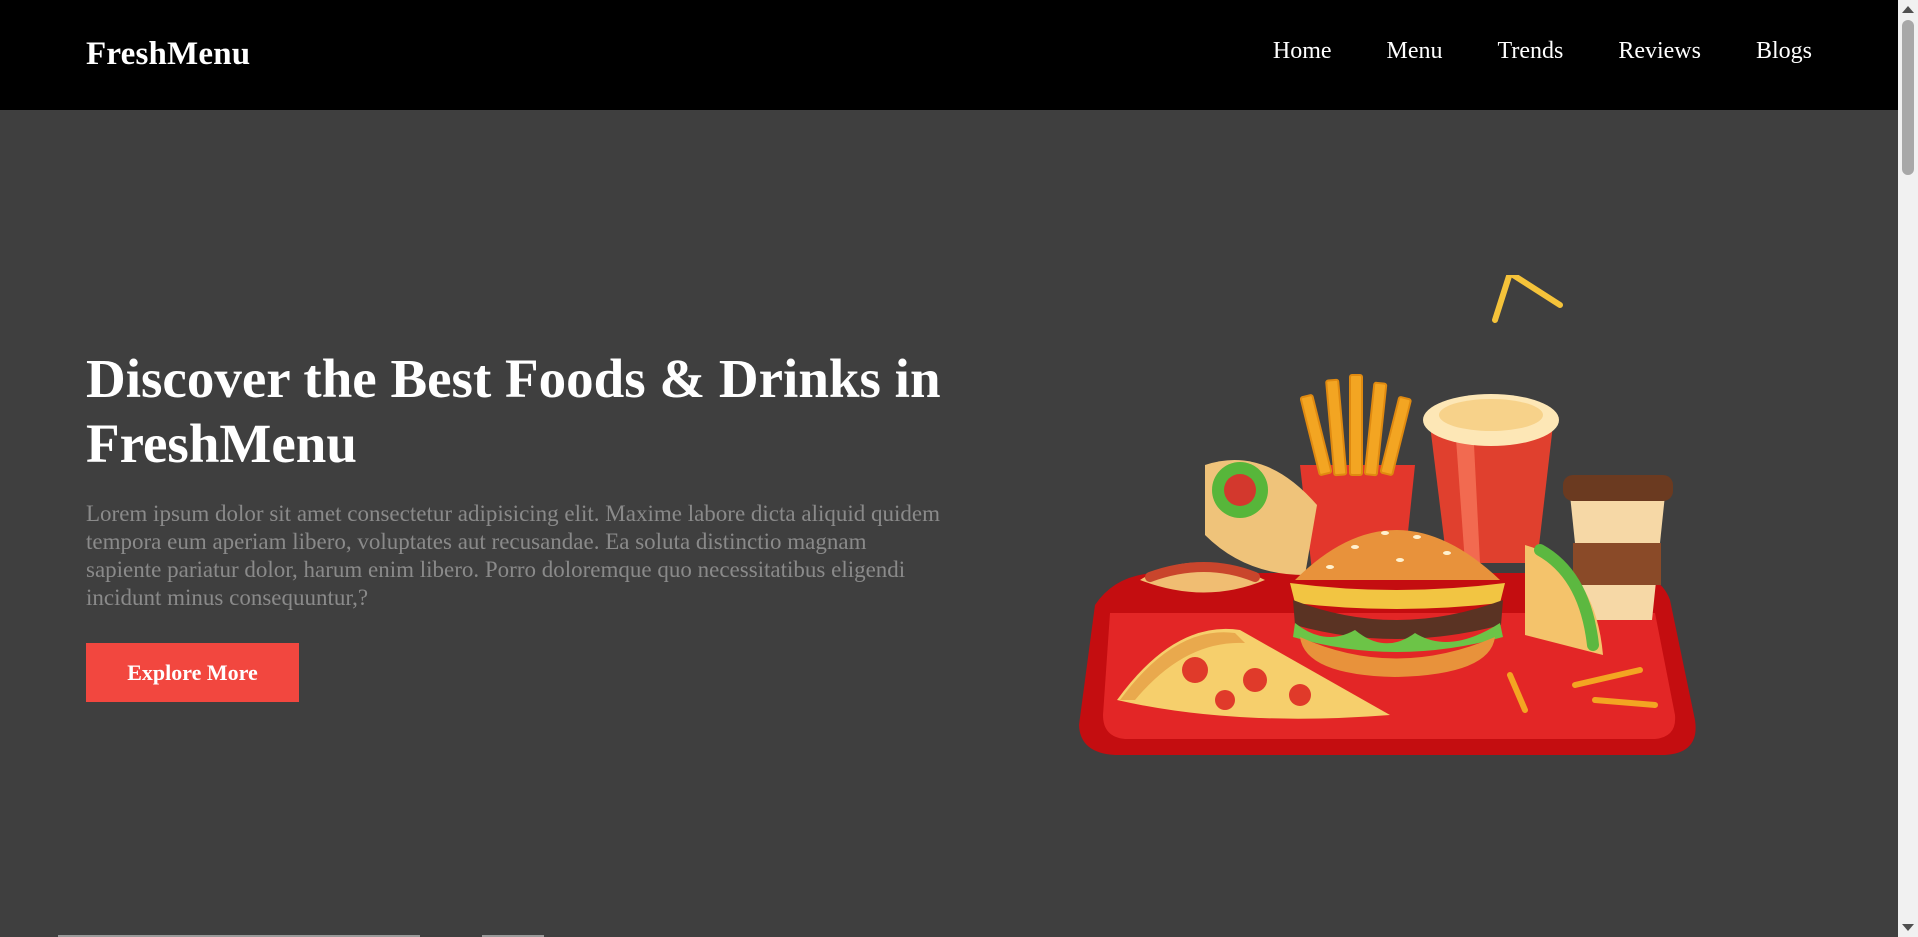  What do you see at coordinates (1415, 51) in the screenshot?
I see `nav-link-menu: Menu` at bounding box center [1415, 51].